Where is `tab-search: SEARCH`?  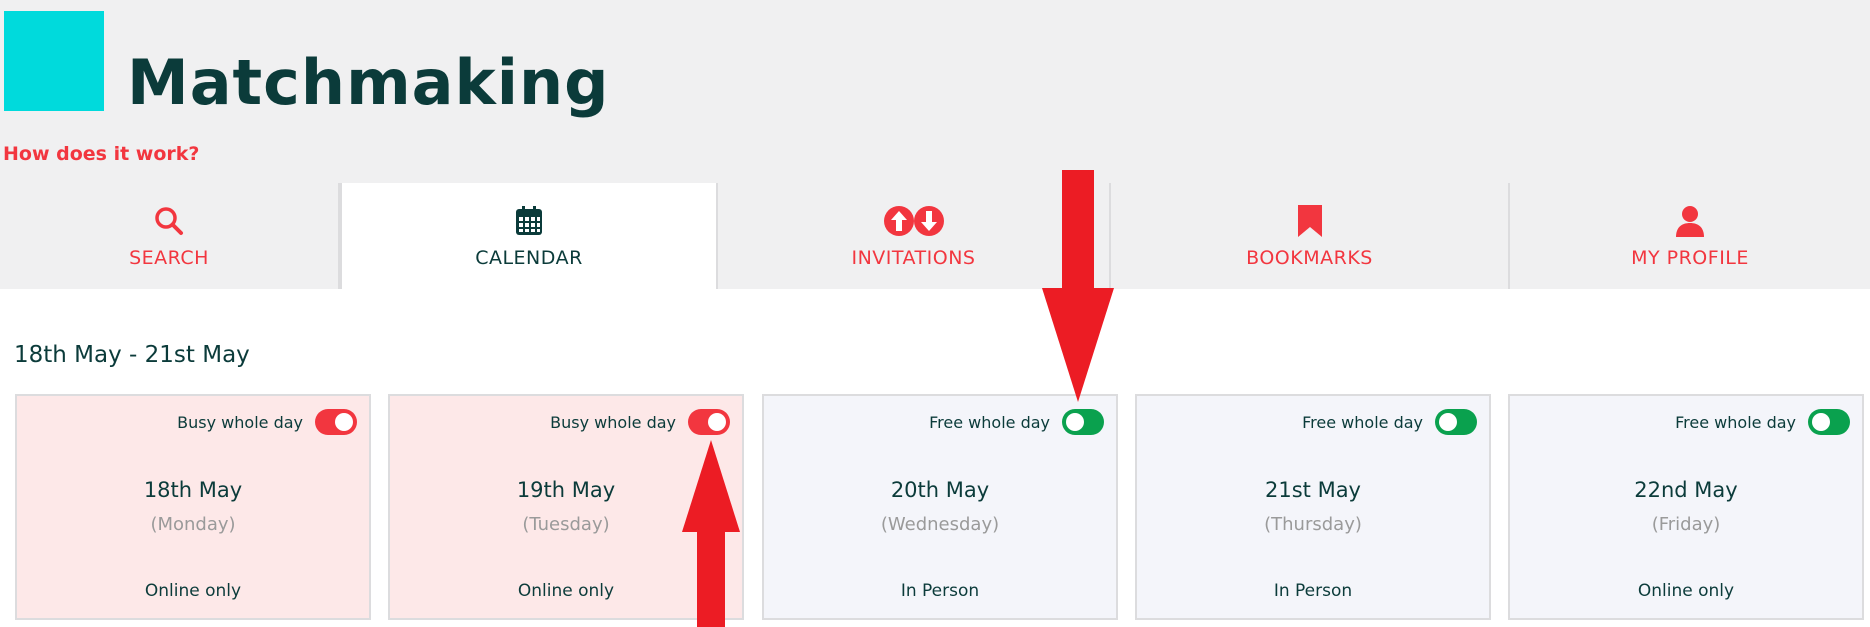
tab-search: SEARCH is located at coordinates (170, 236).